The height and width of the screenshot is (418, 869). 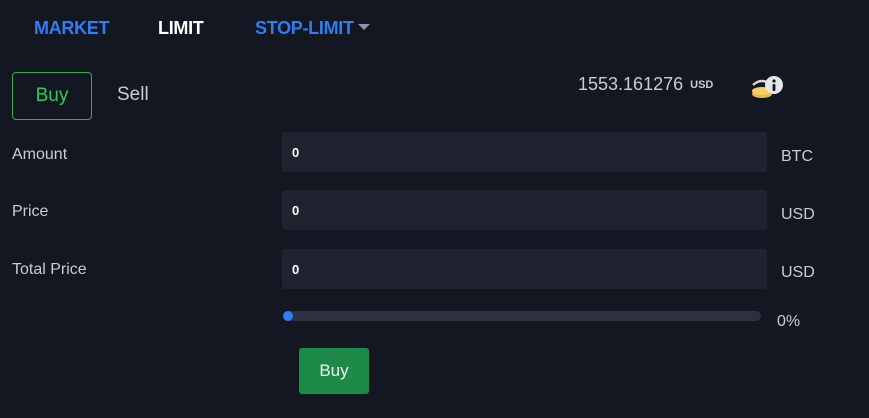 What do you see at coordinates (631, 84) in the screenshot?
I see `balance-amount: 1553.161276` at bounding box center [631, 84].